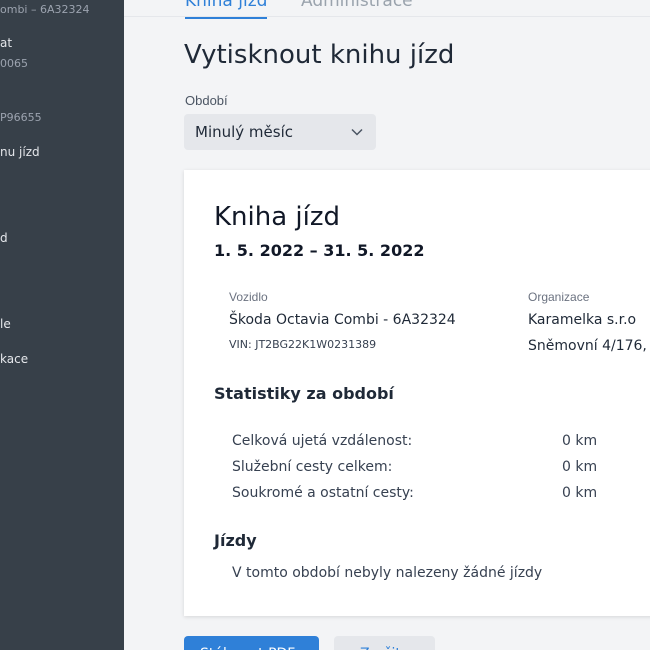 The width and height of the screenshot is (650, 650). What do you see at coordinates (580, 441) in the screenshot?
I see `stat-value-total: 0 km` at bounding box center [580, 441].